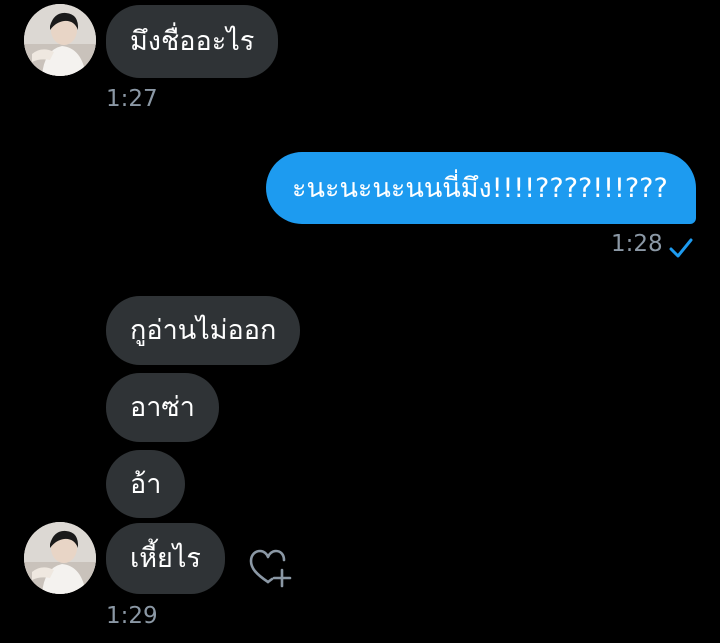 The image size is (720, 643). I want to click on message-text: กูอ่านไม่ออก, so click(203, 330).